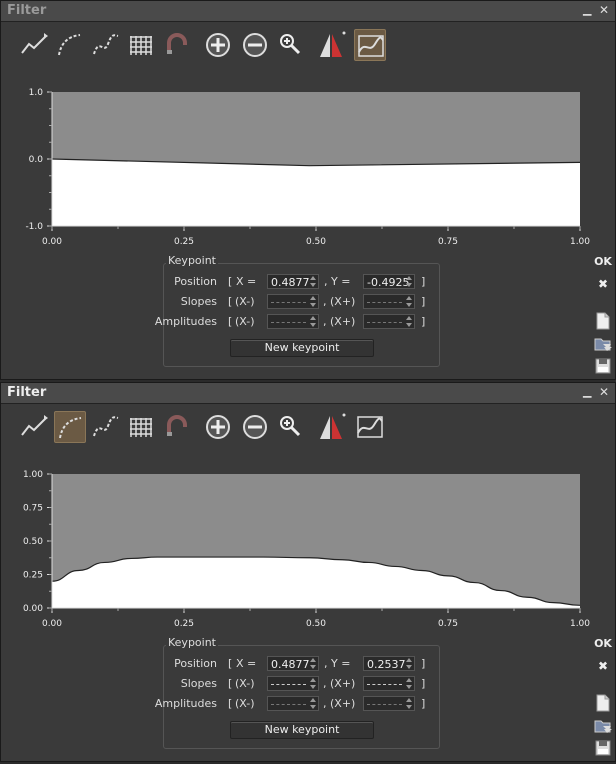 This screenshot has width=616, height=764. What do you see at coordinates (386, 664) in the screenshot?
I see `position-y-spinbox-value: 0.2537` at bounding box center [386, 664].